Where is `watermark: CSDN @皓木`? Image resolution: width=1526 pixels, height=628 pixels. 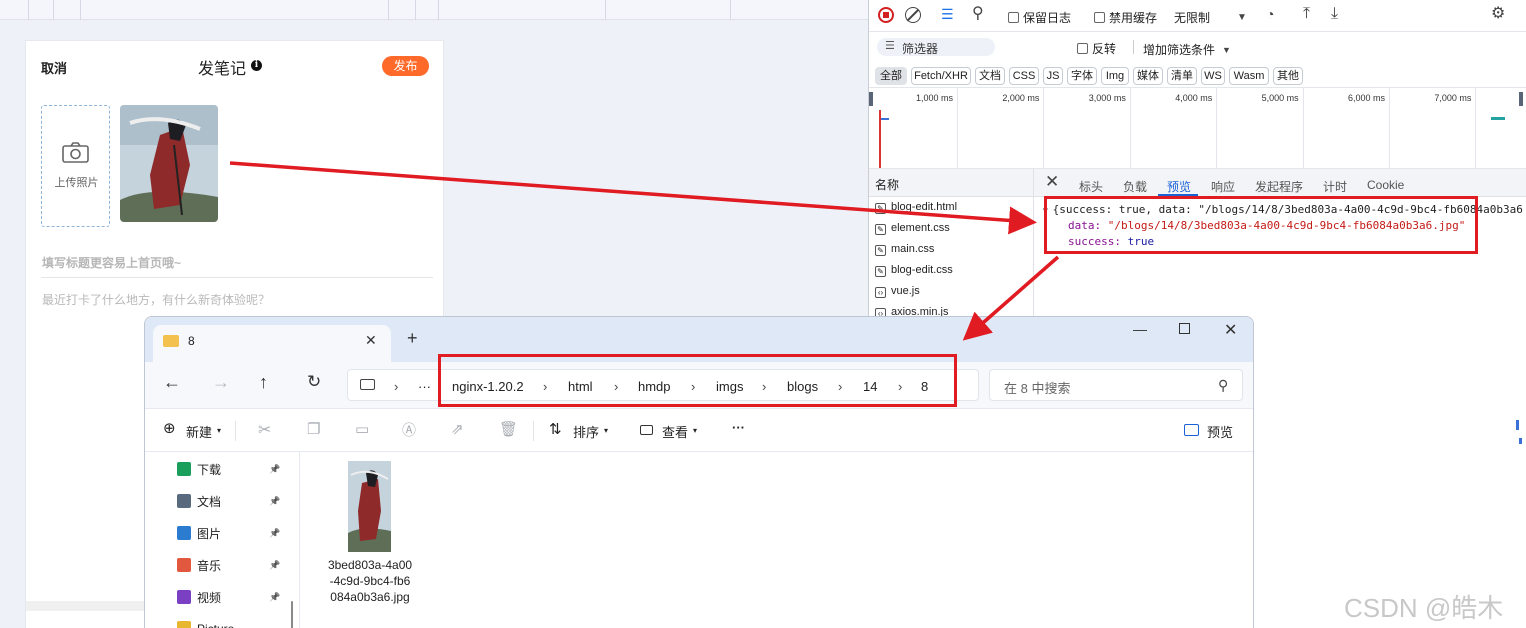
watermark: CSDN @皓木 is located at coordinates (1424, 608).